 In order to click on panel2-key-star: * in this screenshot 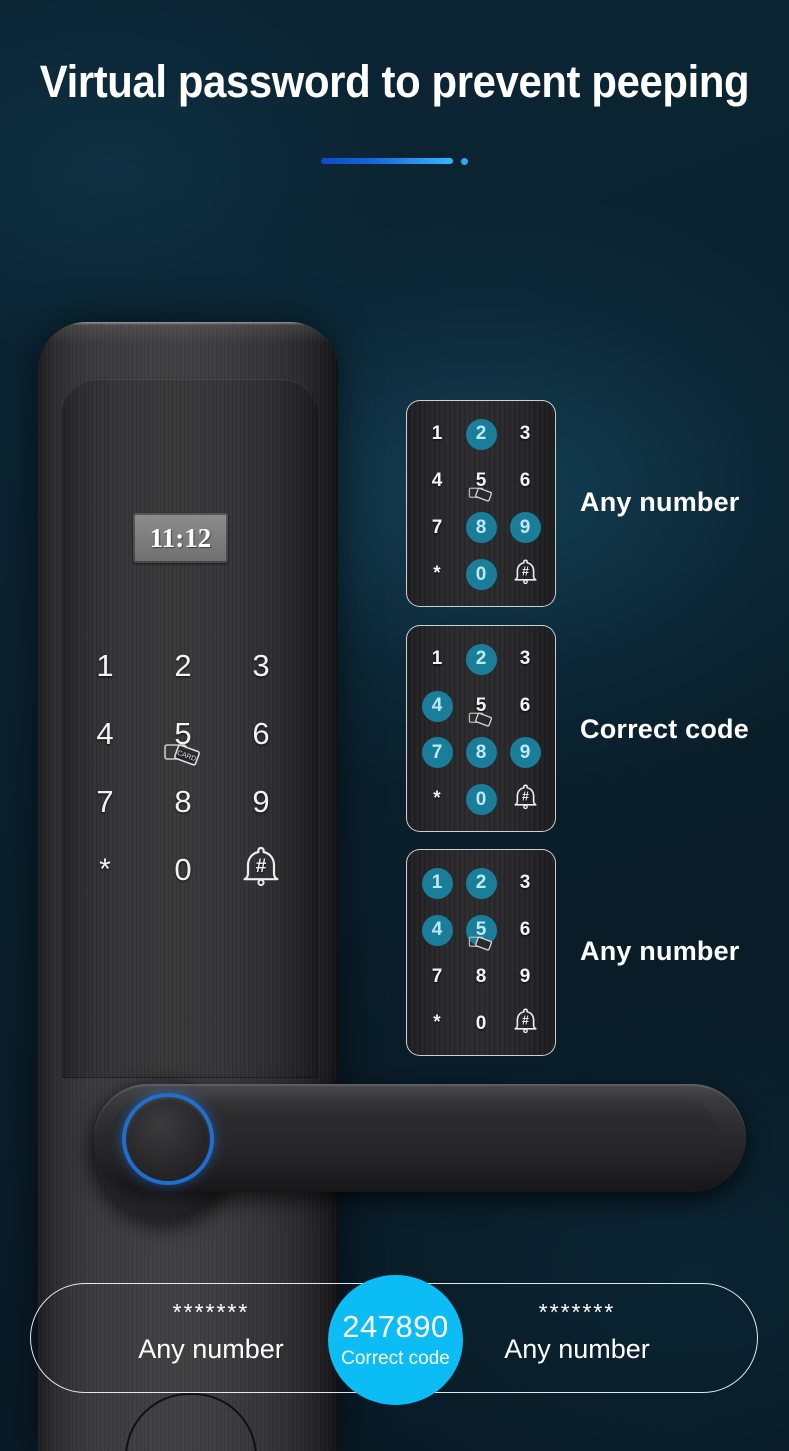, I will do `click(437, 799)`.